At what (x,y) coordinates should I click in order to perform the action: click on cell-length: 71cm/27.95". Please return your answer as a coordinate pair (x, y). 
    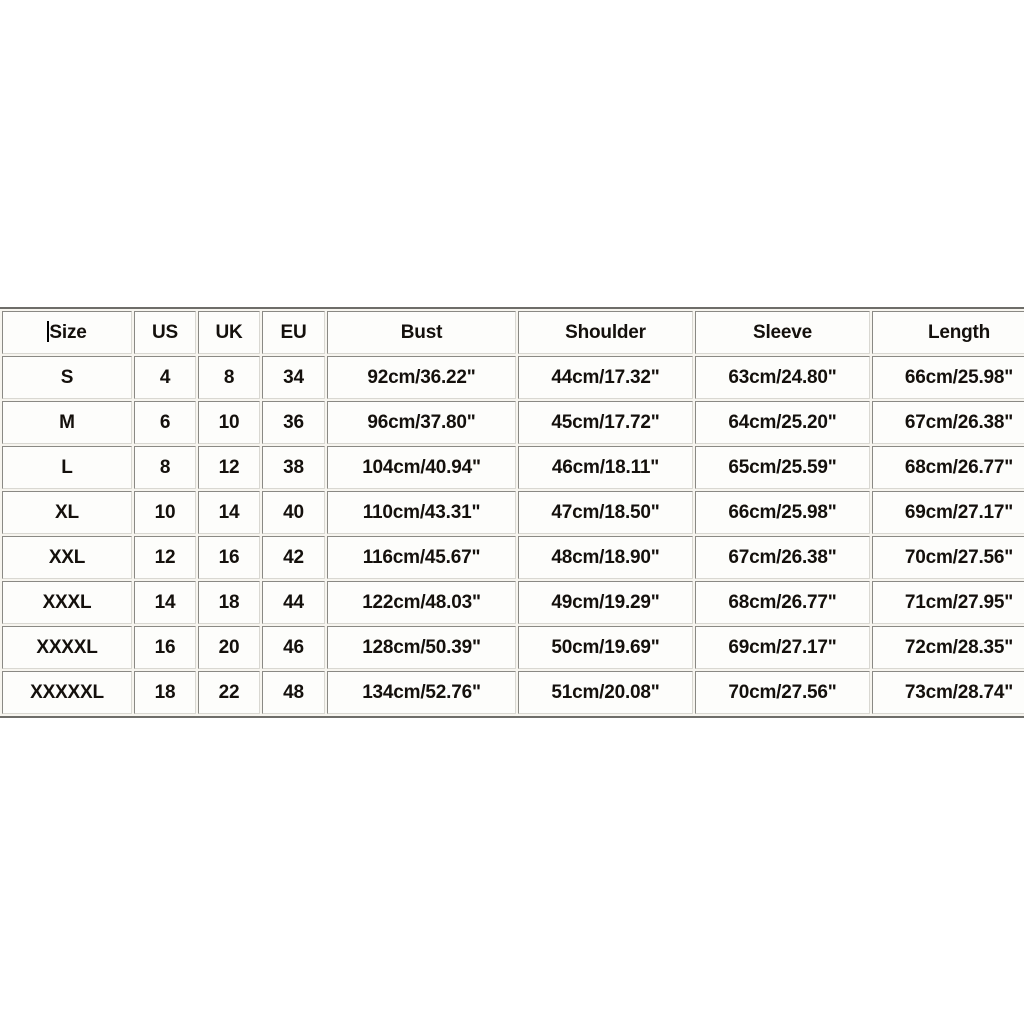
    Looking at the image, I should click on (948, 602).